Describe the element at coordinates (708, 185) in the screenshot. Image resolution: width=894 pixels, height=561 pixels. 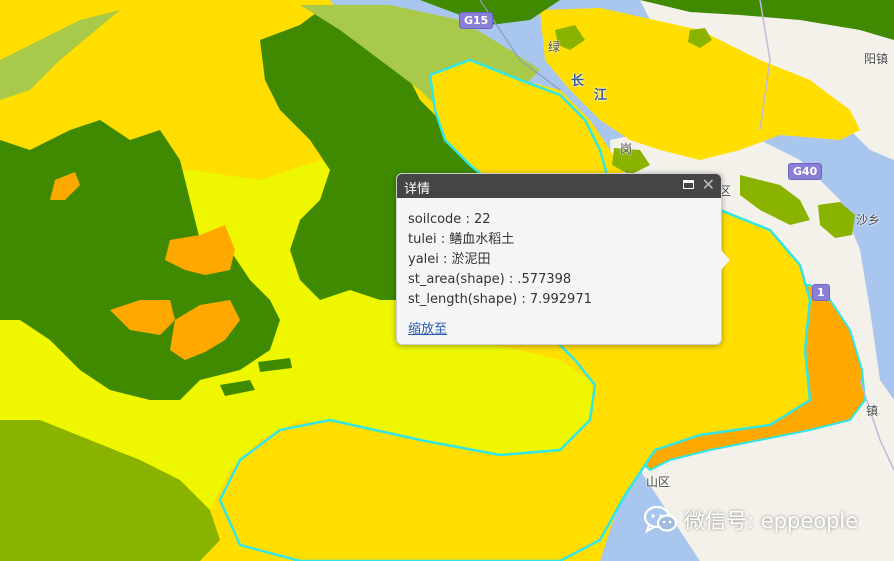
I see `close-icon: ✕` at that location.